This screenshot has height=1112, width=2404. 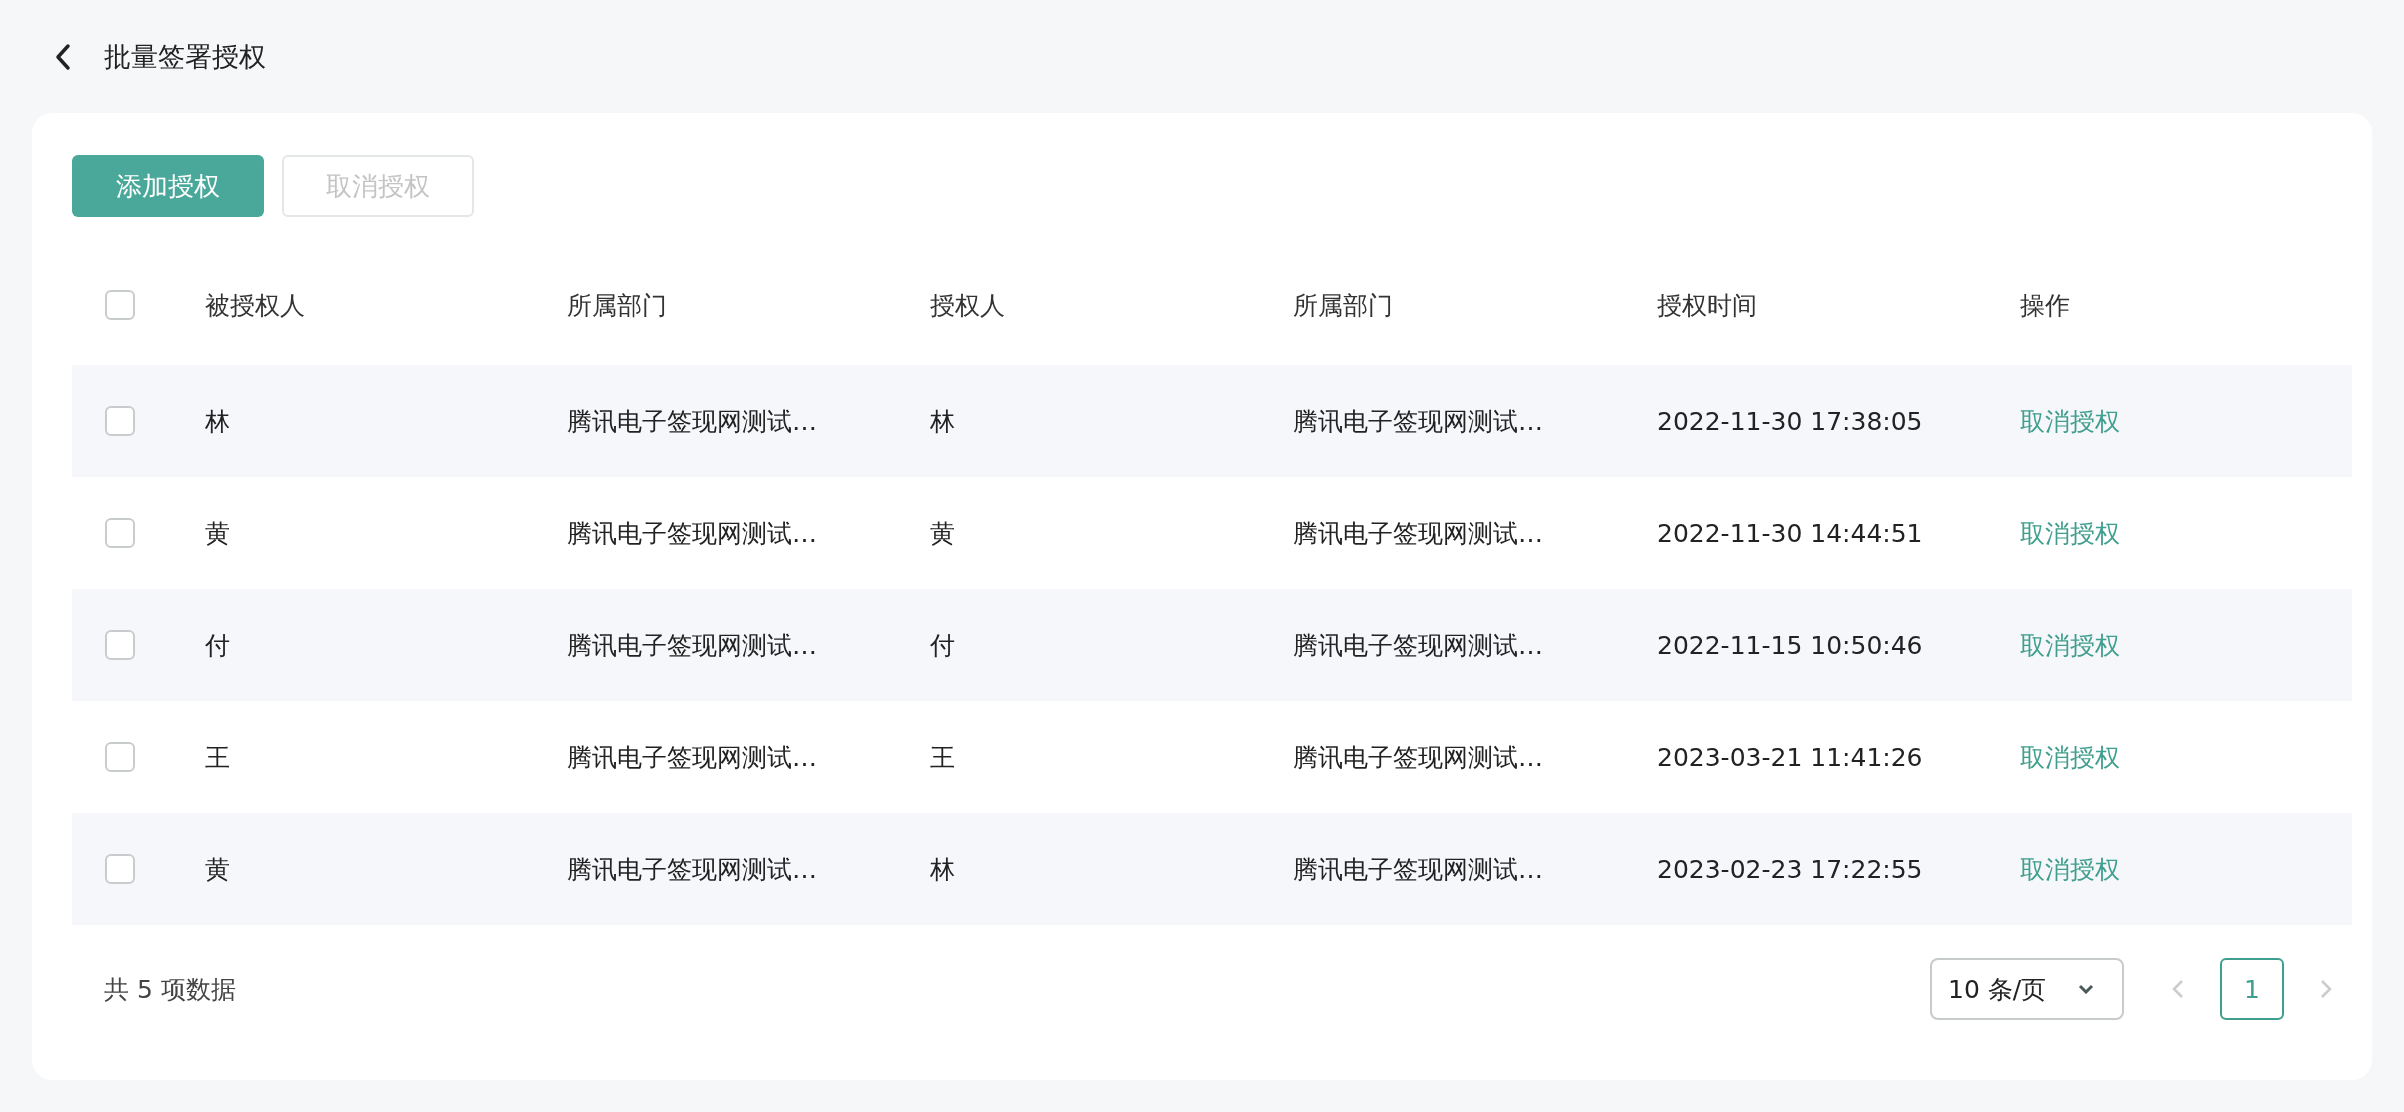 I want to click on next-page-icon, so click(x=2326, y=989).